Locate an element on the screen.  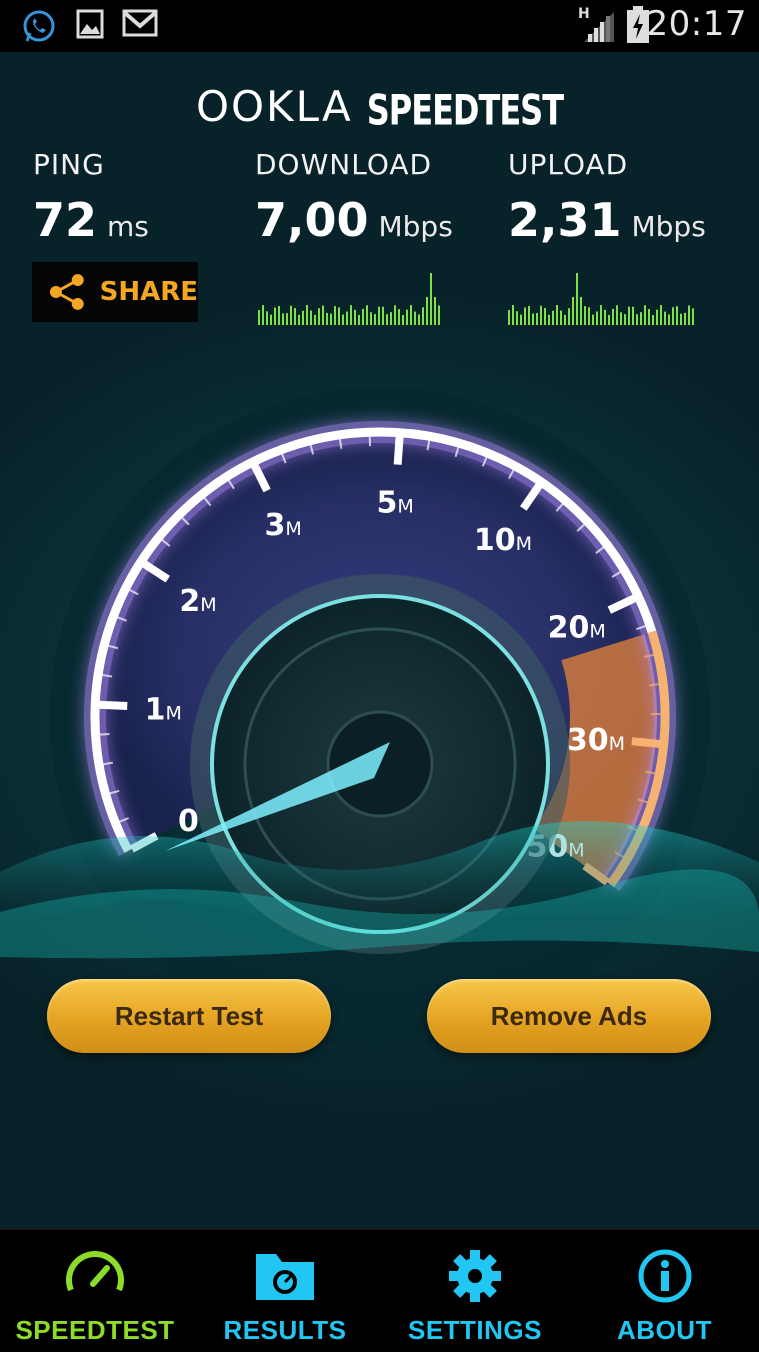
gear-icon is located at coordinates (475, 1276).